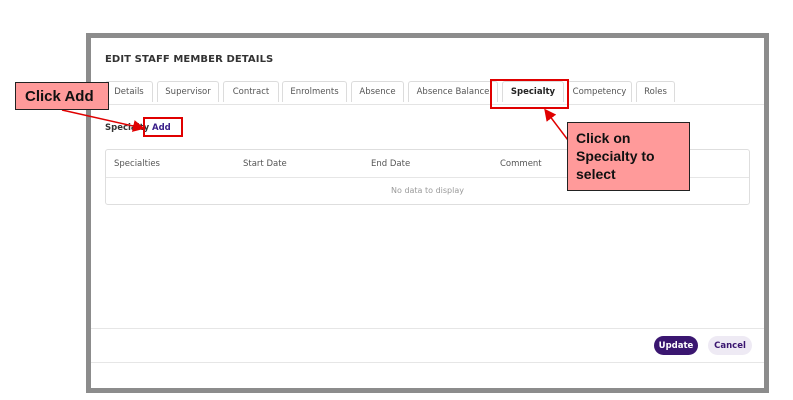 This screenshot has width=793, height=400. What do you see at coordinates (615, 156) in the screenshot?
I see `callout-line-2: Specialty to` at bounding box center [615, 156].